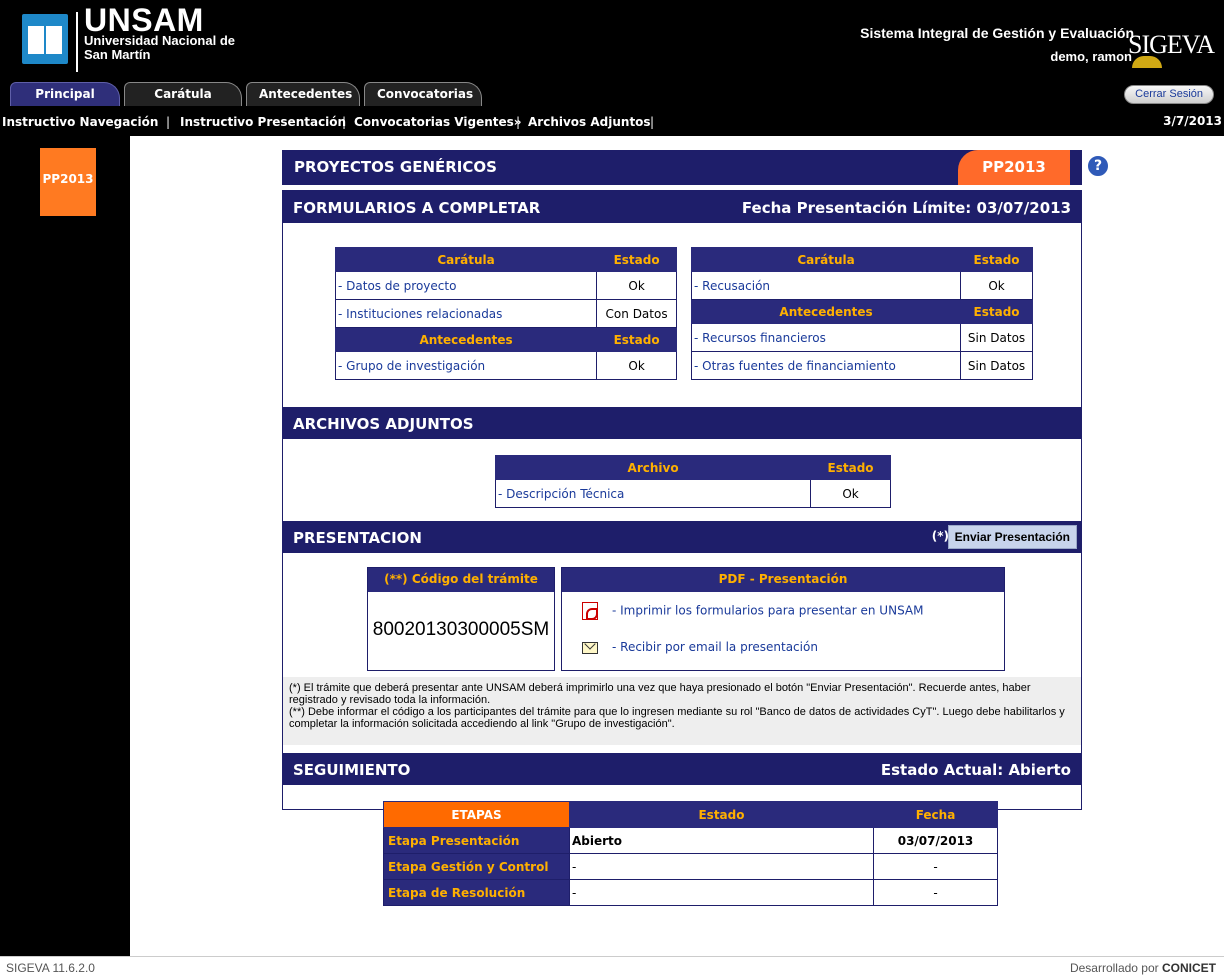 The height and width of the screenshot is (978, 1224). Describe the element at coordinates (1169, 94) in the screenshot. I see `logout-button: Cerrar Sesión` at that location.